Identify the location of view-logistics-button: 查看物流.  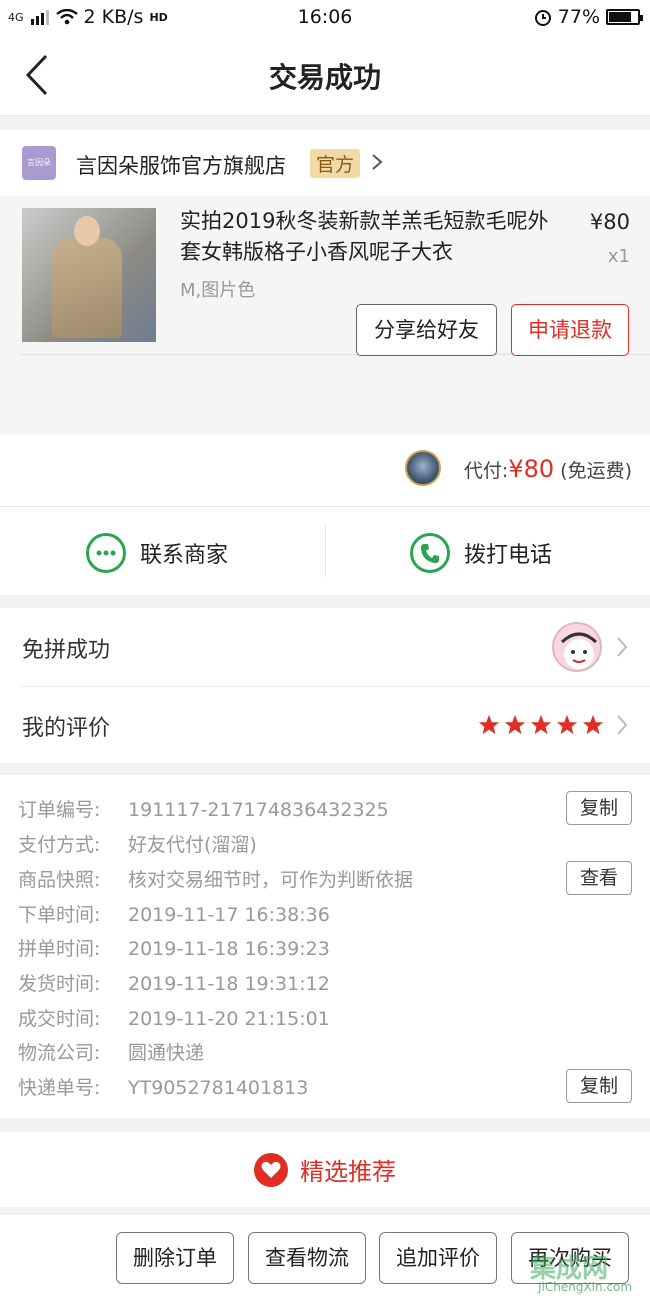
(307, 1258).